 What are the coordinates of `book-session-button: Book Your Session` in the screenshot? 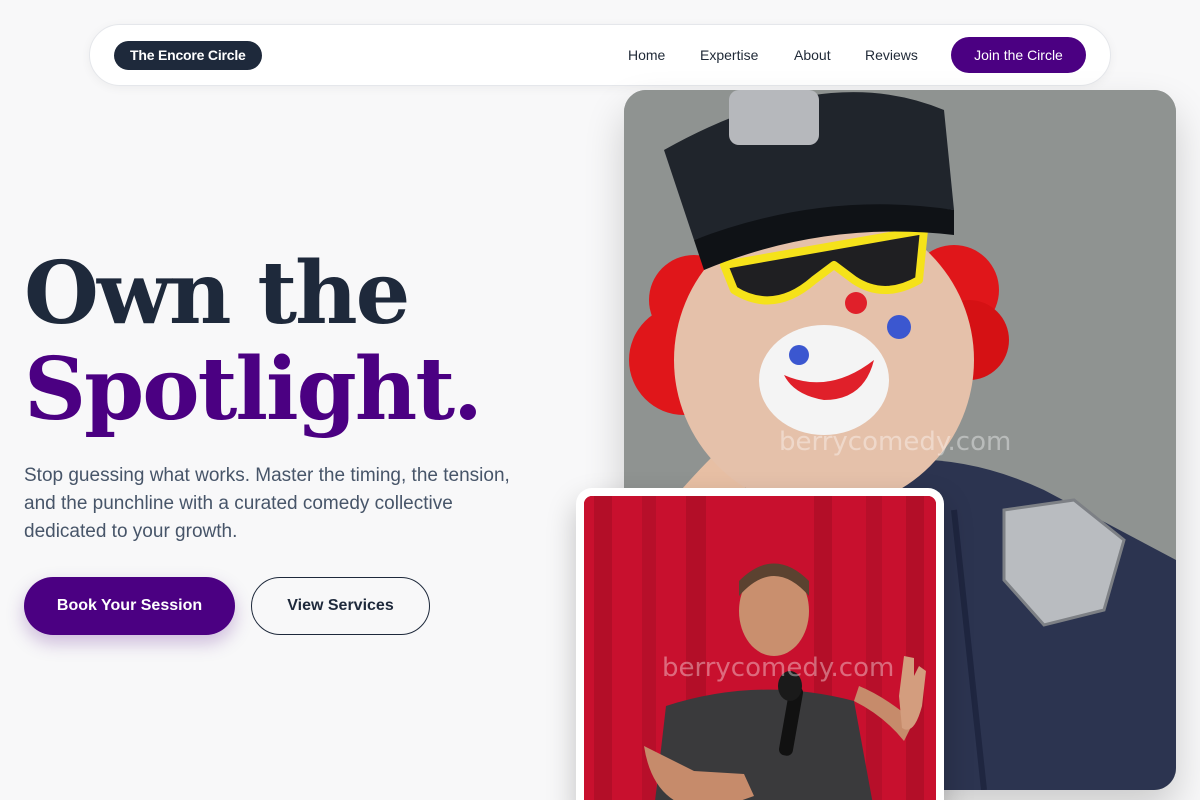 It's located at (129, 606).